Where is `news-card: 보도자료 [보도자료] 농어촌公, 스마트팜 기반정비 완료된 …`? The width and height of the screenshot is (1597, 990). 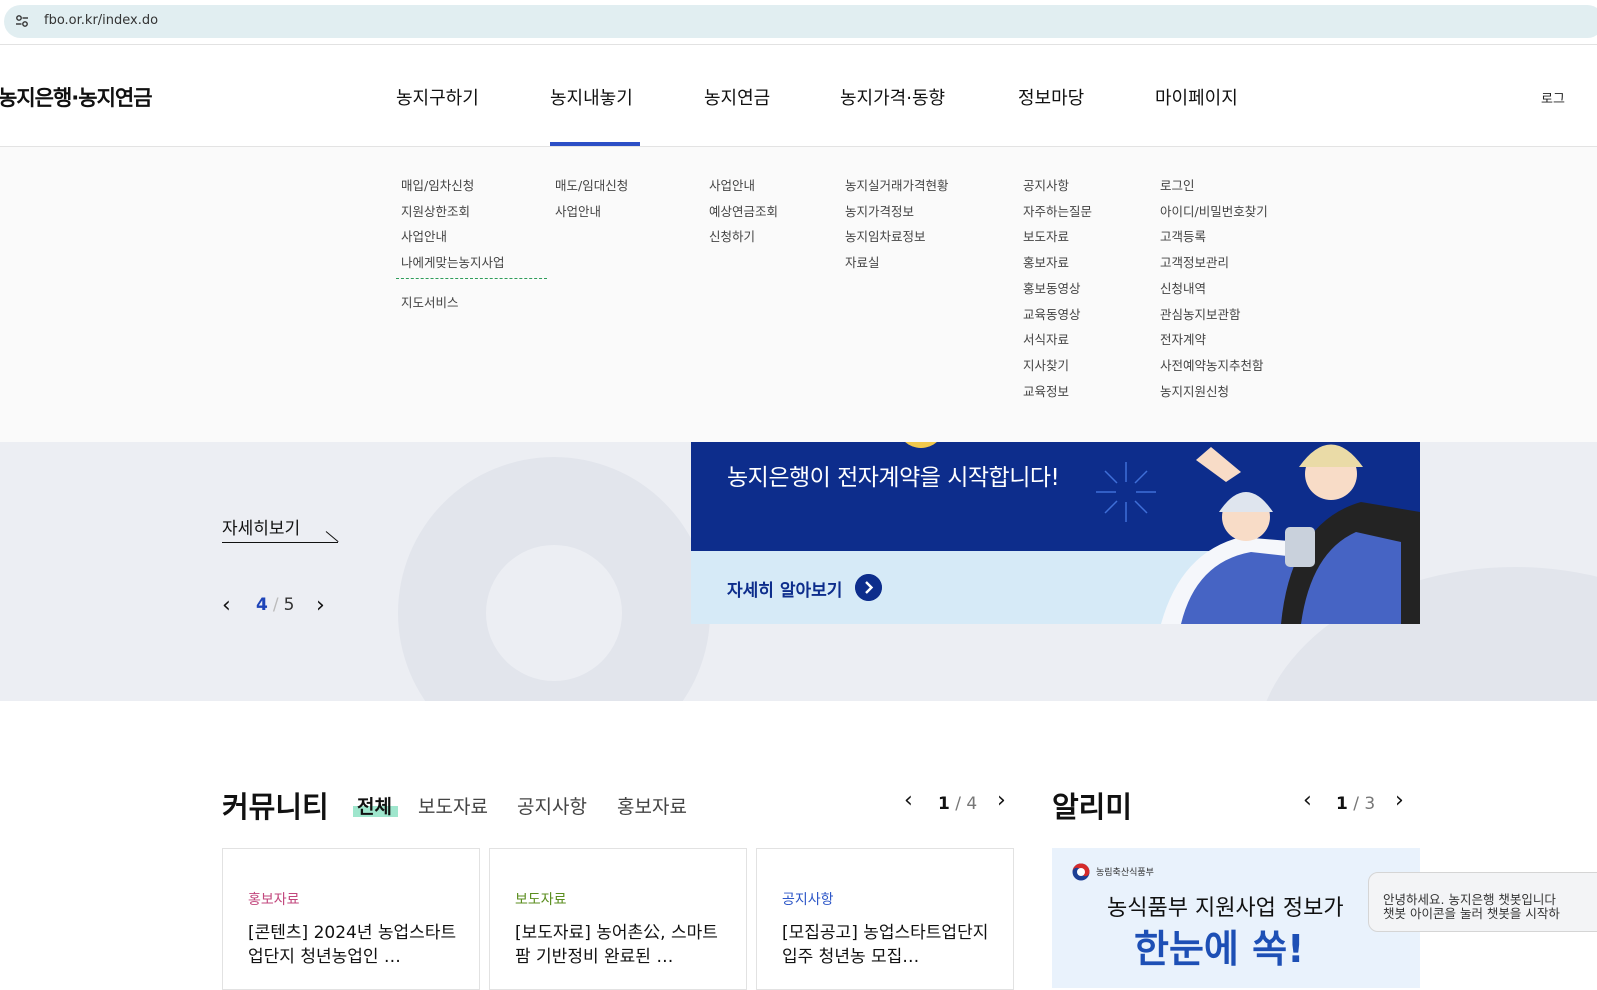
news-card: 보도자료 [보도자료] 농어촌公, 스마트팜 기반정비 완료된 … is located at coordinates (618, 919).